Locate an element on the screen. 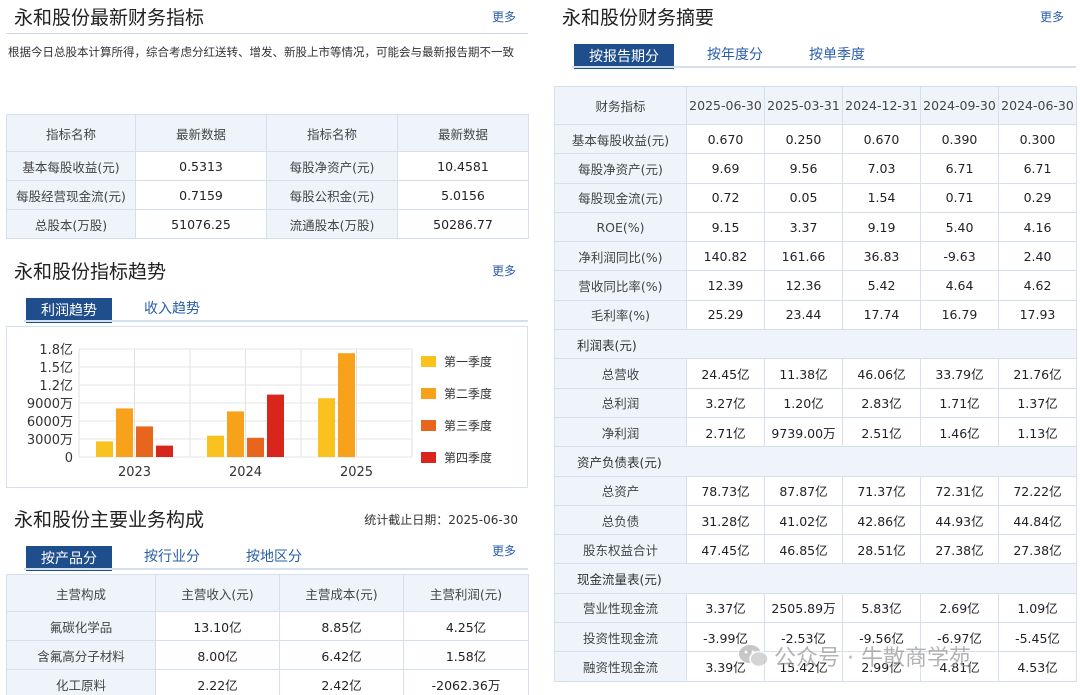 The height and width of the screenshot is (695, 1080). indicator-name: 基本每股收益(元) is located at coordinates (71, 166).